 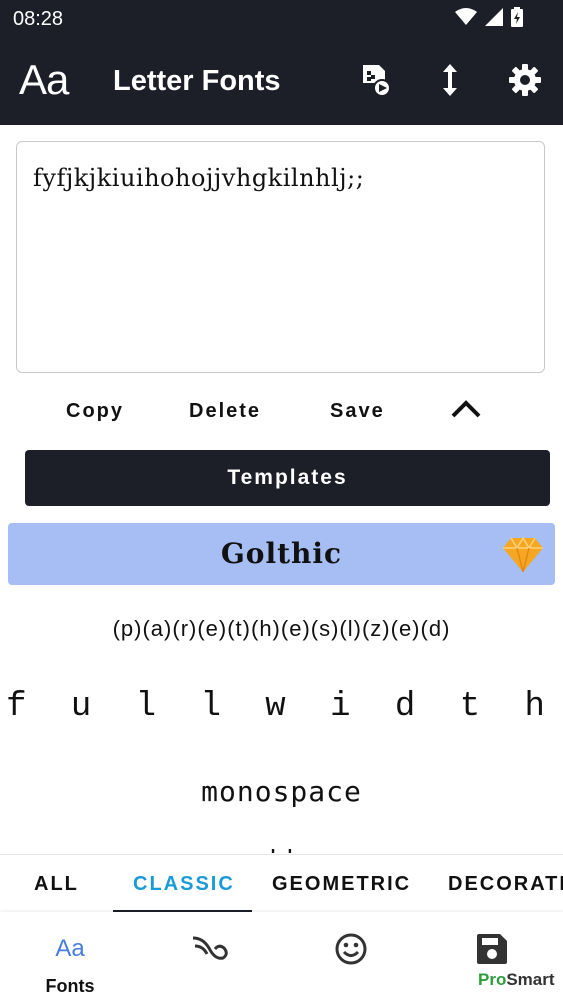 What do you see at coordinates (199, 178) in the screenshot?
I see `editor-text: fyfjkjkiuihohojjvhgkilnhlj;;` at bounding box center [199, 178].